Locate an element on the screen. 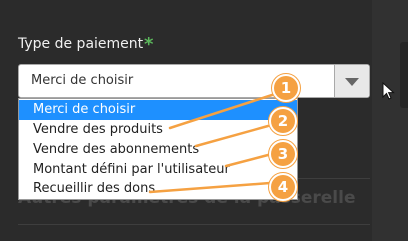 The height and width of the screenshot is (241, 408). annotation-arrows is located at coordinates (211, 143).